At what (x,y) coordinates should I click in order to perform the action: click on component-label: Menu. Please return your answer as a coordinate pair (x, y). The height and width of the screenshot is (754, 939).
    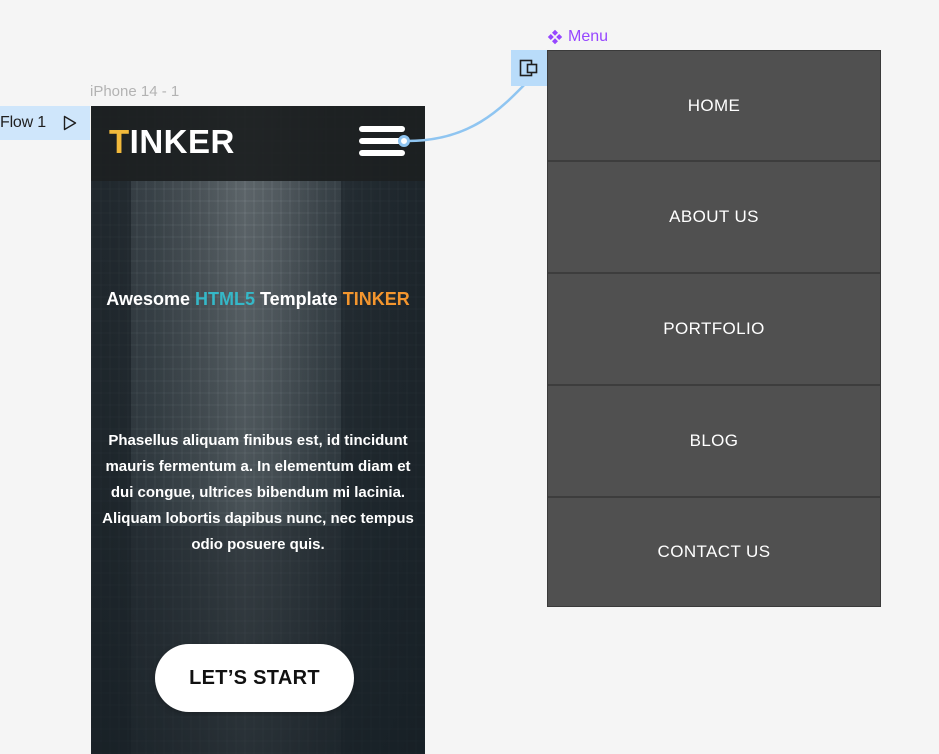
    Looking at the image, I should click on (577, 37).